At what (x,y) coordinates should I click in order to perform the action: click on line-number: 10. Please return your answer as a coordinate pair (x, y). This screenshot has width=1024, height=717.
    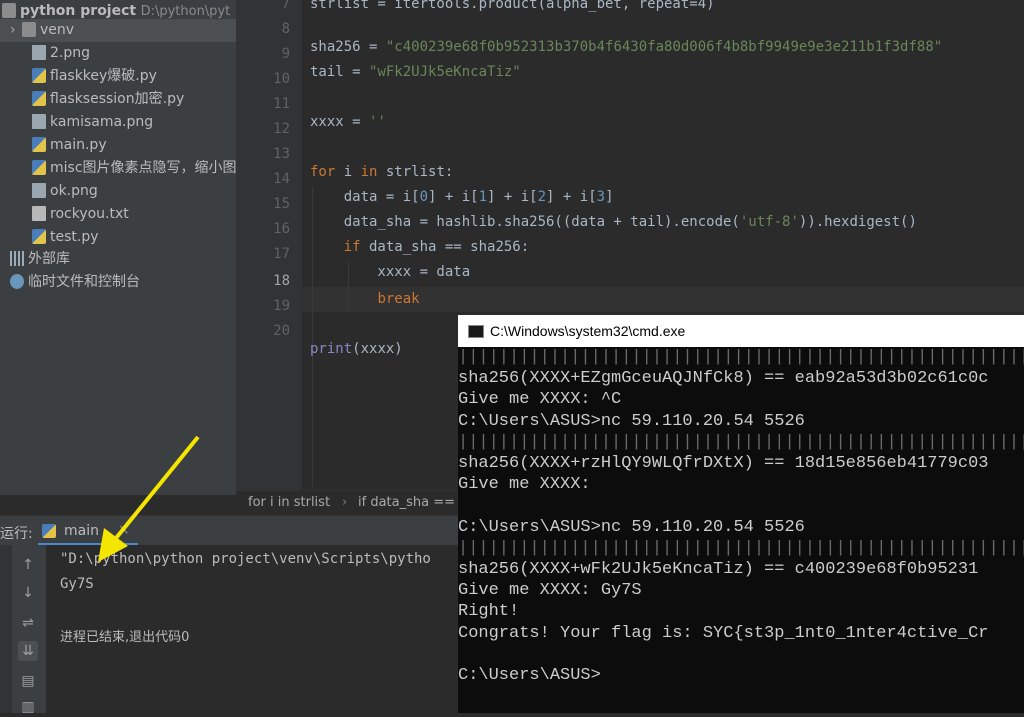
    Looking at the image, I should click on (281, 79).